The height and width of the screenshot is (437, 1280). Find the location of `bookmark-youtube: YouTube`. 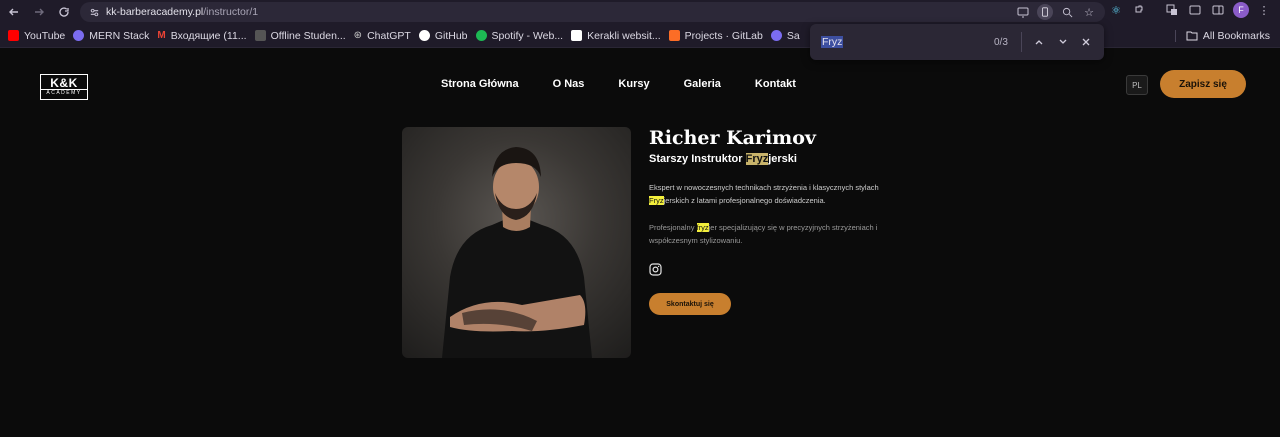

bookmark-youtube: YouTube is located at coordinates (36, 36).